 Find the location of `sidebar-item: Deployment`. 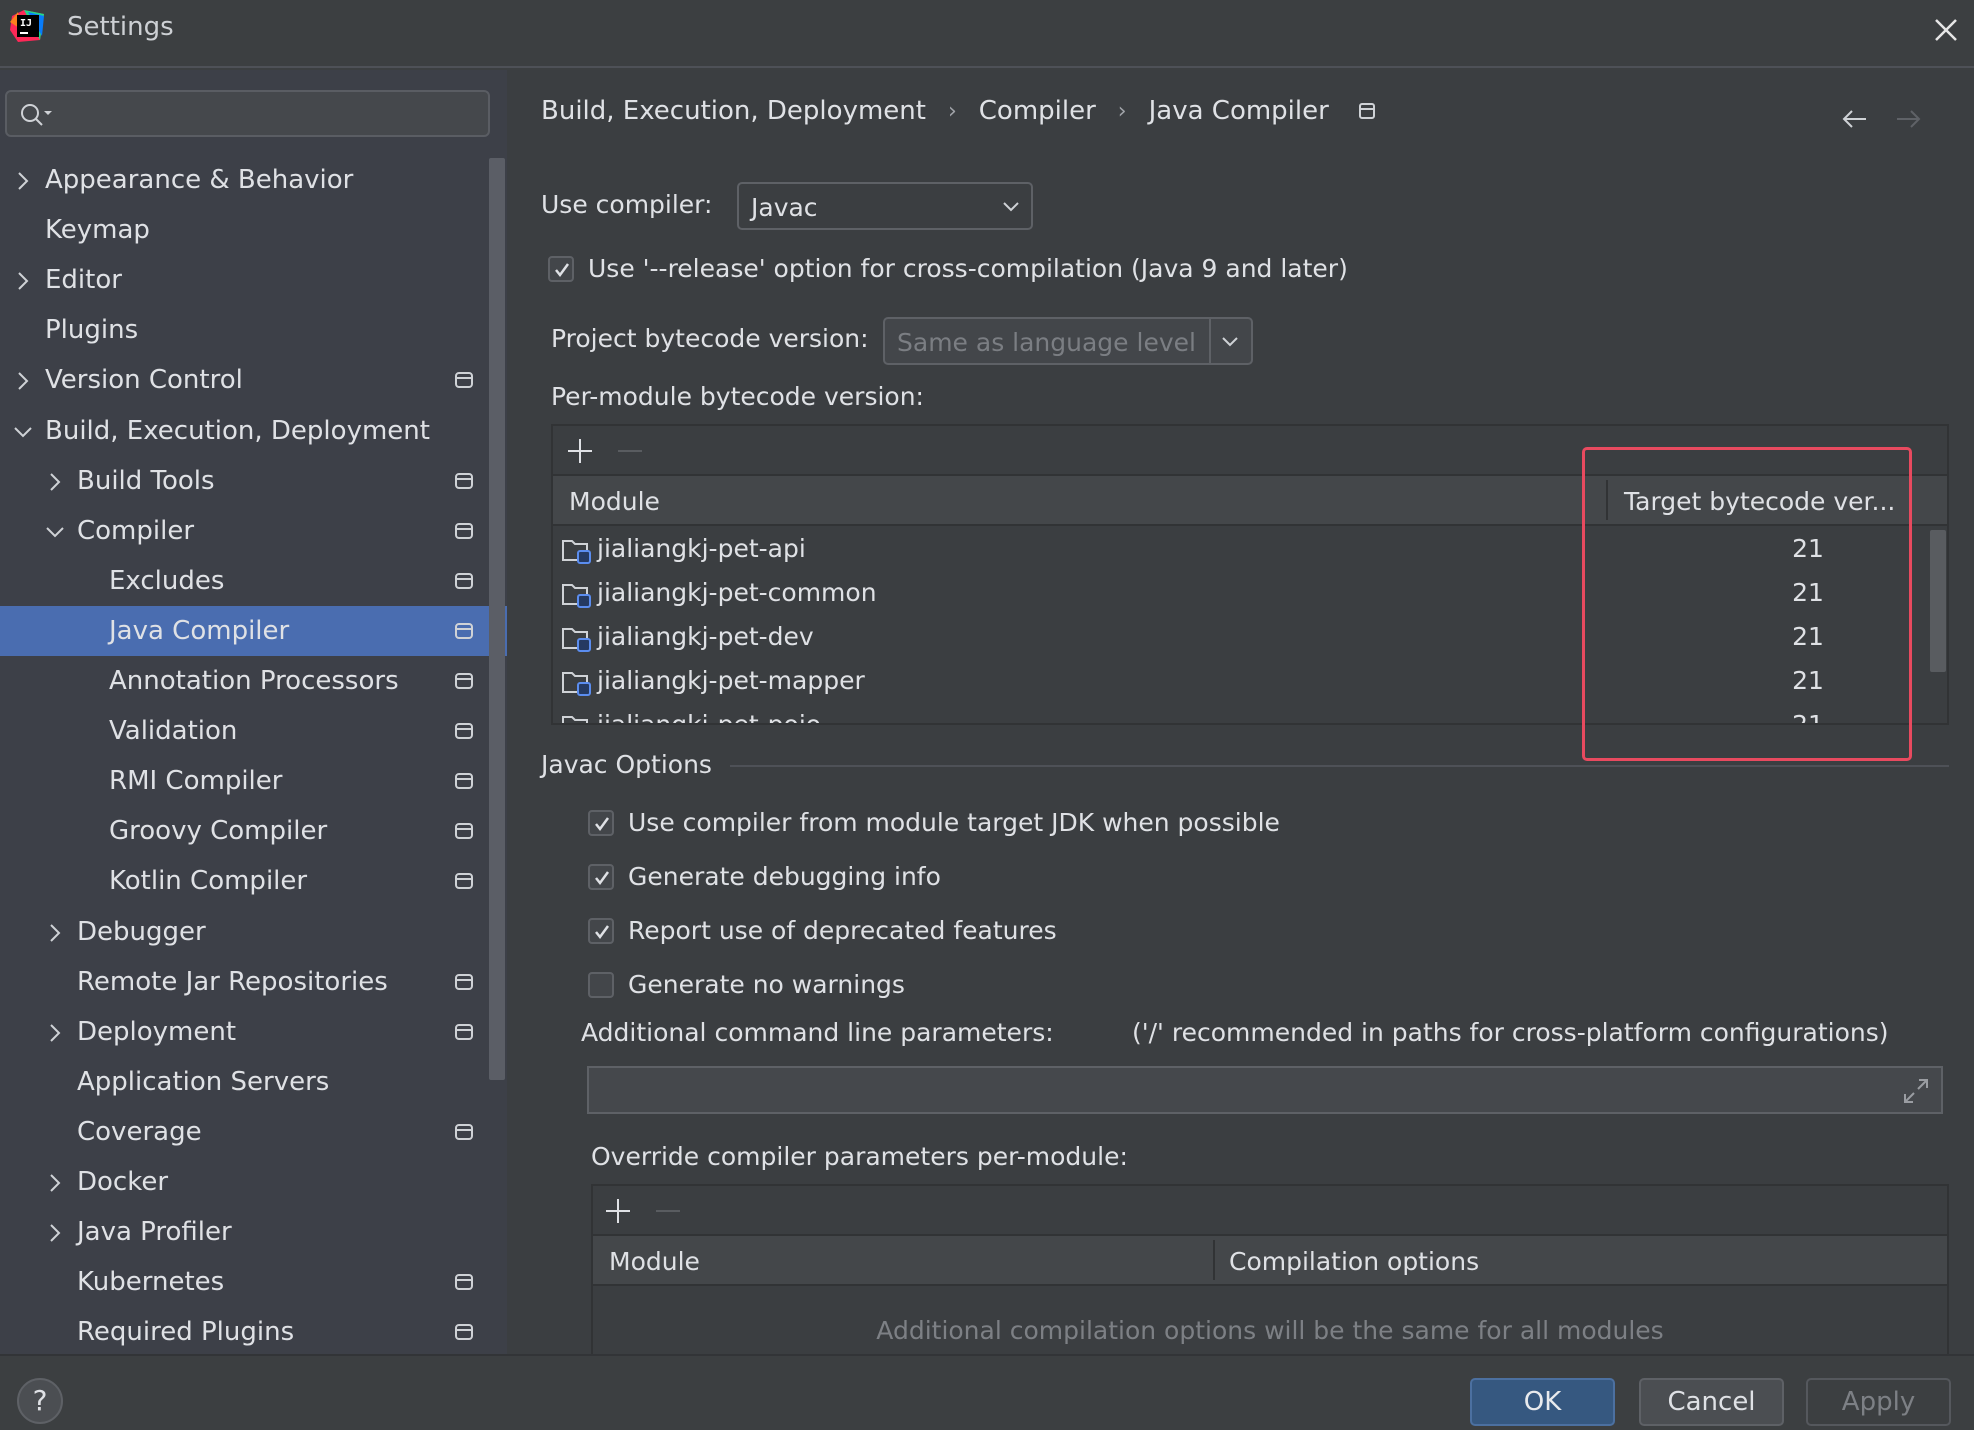

sidebar-item: Deployment is located at coordinates (253, 1032).